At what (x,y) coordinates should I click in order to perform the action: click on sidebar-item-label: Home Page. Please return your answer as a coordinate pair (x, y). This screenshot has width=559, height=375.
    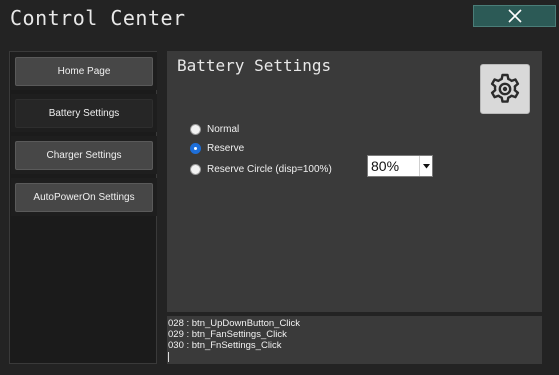
    Looking at the image, I should click on (84, 71).